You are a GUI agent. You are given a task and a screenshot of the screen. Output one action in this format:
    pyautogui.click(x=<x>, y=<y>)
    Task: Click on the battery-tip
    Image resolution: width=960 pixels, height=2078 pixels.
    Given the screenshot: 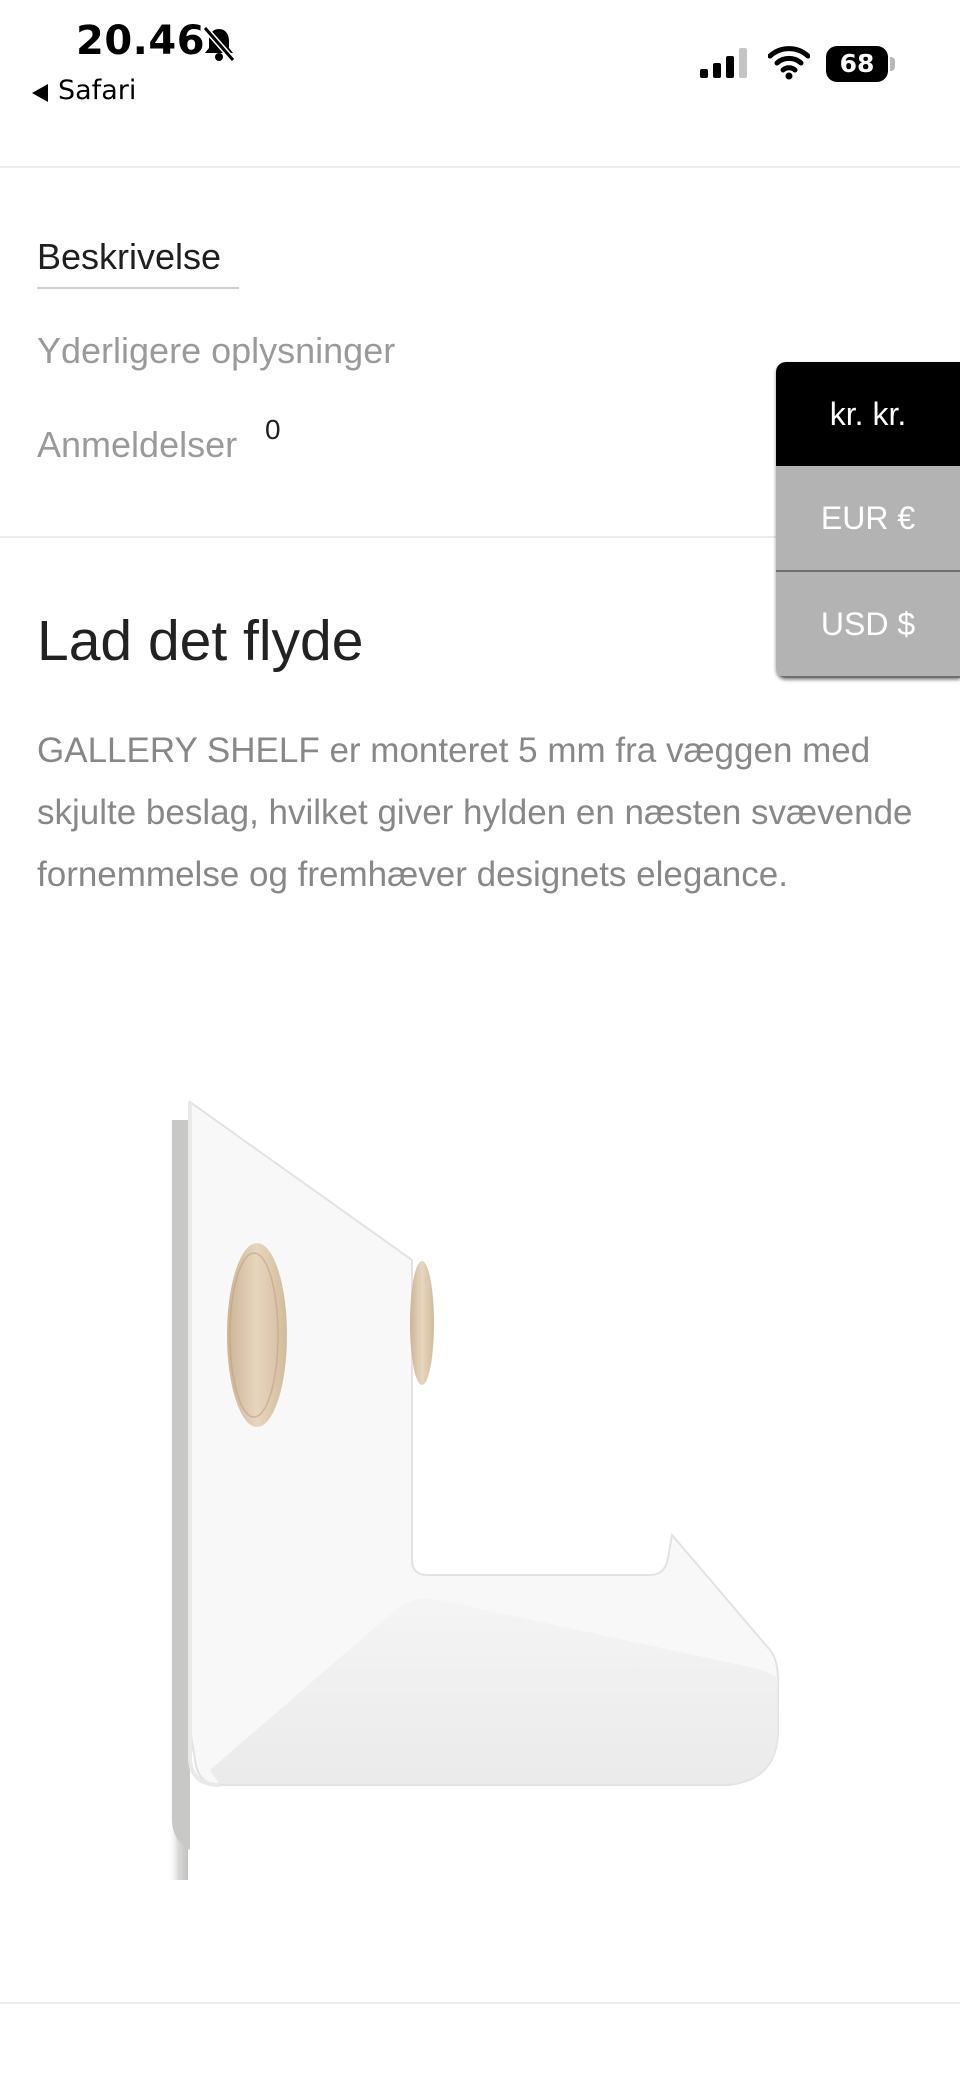 What is the action you would take?
    pyautogui.click(x=892, y=64)
    